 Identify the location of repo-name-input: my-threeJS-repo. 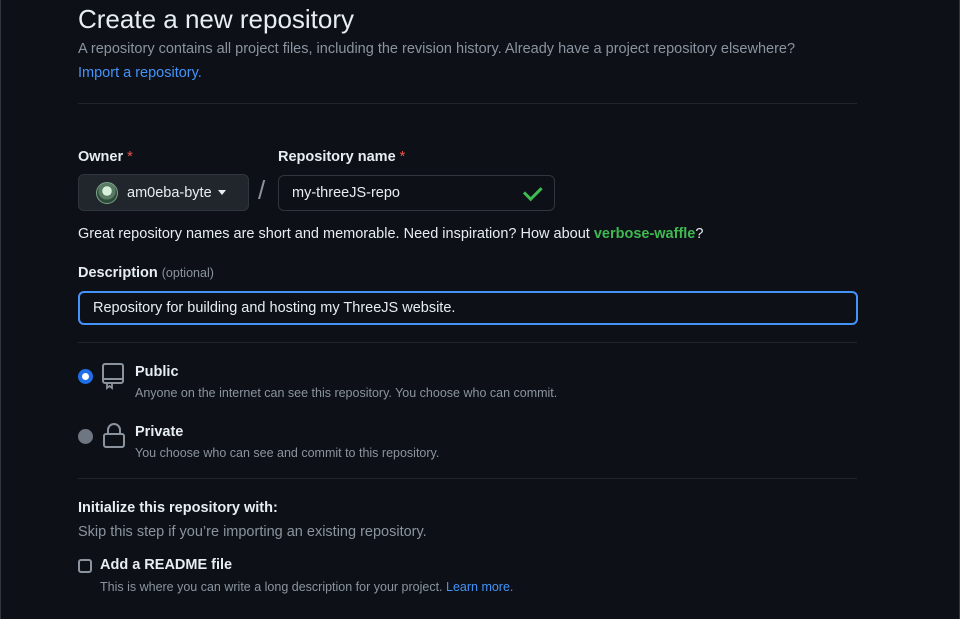
(416, 193).